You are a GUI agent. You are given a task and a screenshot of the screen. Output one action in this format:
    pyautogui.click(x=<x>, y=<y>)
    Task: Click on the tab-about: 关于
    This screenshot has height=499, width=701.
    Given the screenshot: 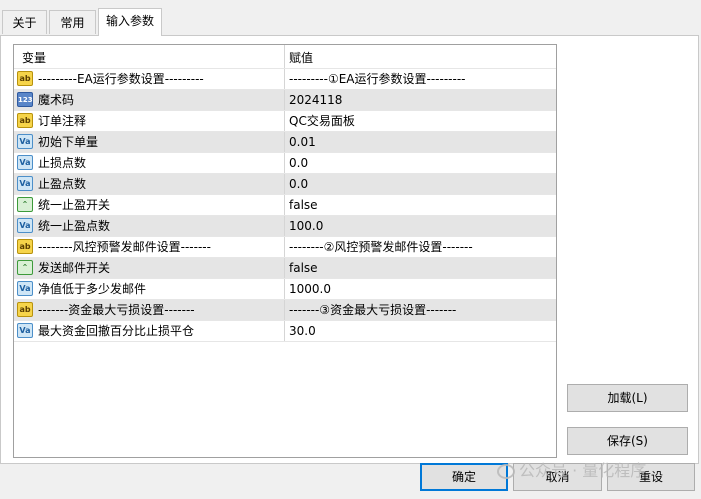 What is the action you would take?
    pyautogui.click(x=24, y=22)
    